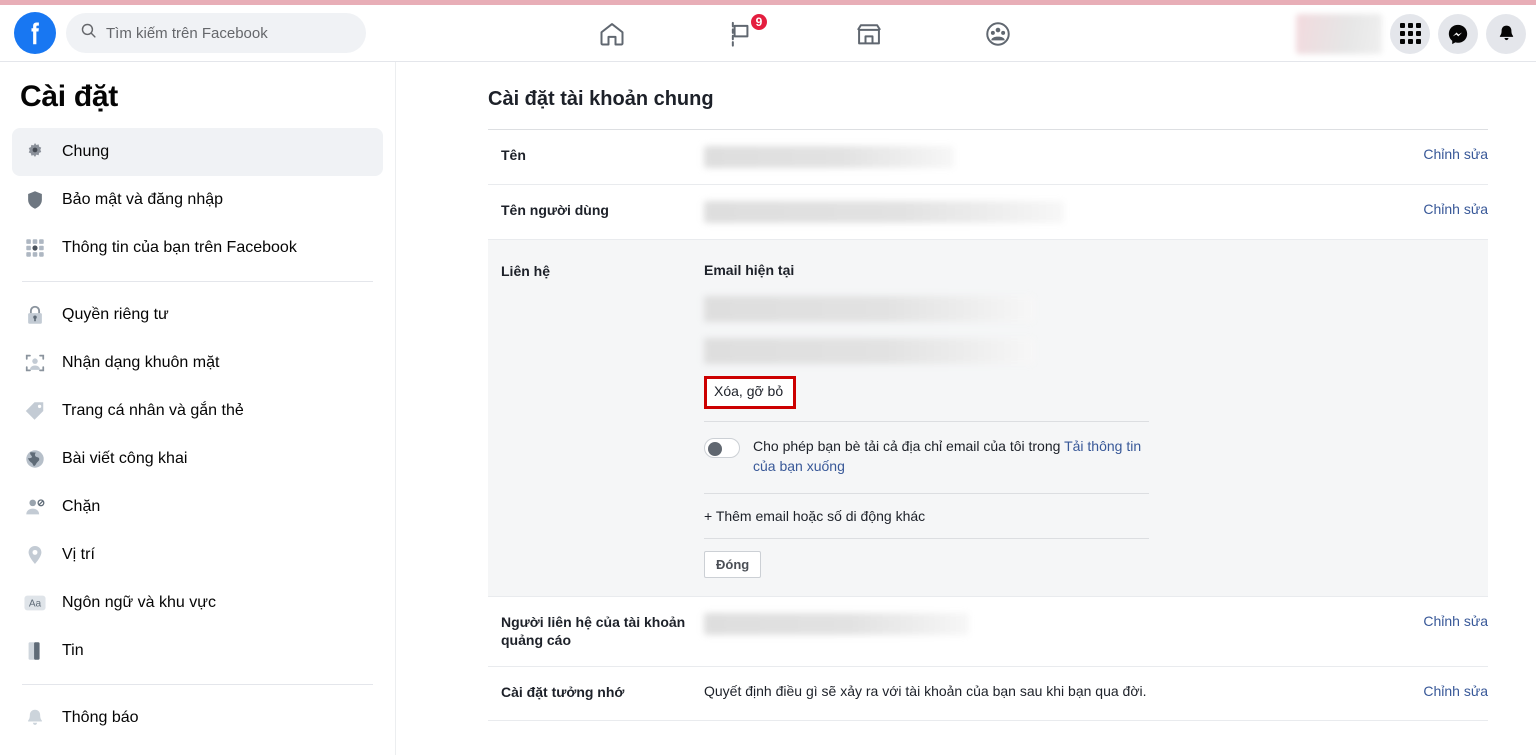 The height and width of the screenshot is (755, 1536). I want to click on nav-home-icon, so click(612, 34).